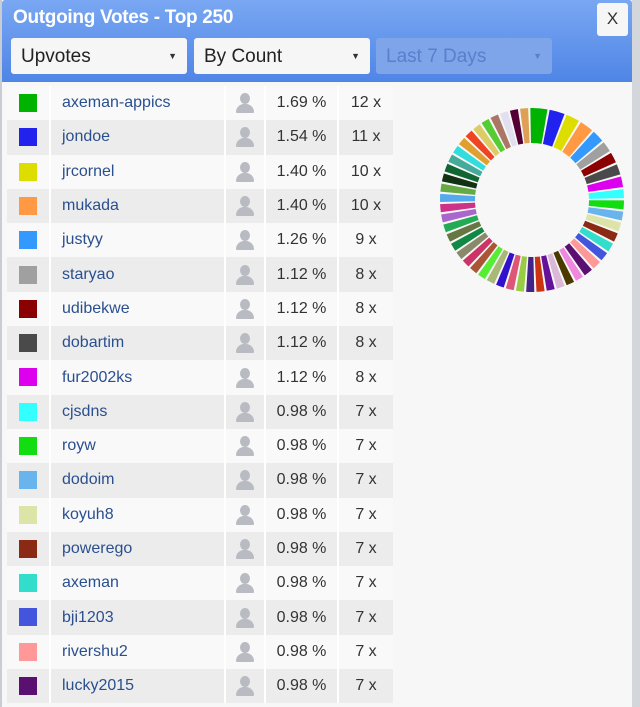 Image resolution: width=640 pixels, height=707 pixels. I want to click on account-link: rivershu2, so click(138, 652).